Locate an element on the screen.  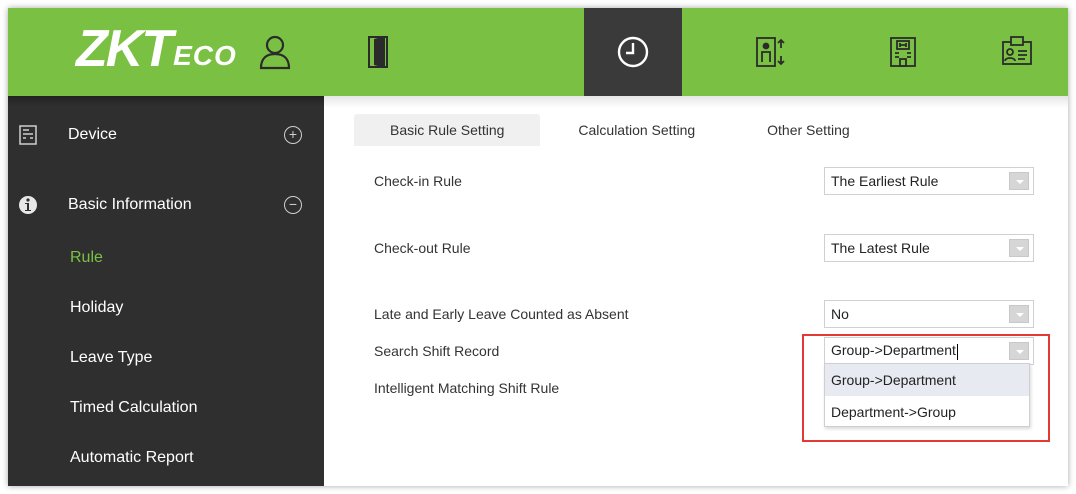
select-value: No is located at coordinates (840, 314).